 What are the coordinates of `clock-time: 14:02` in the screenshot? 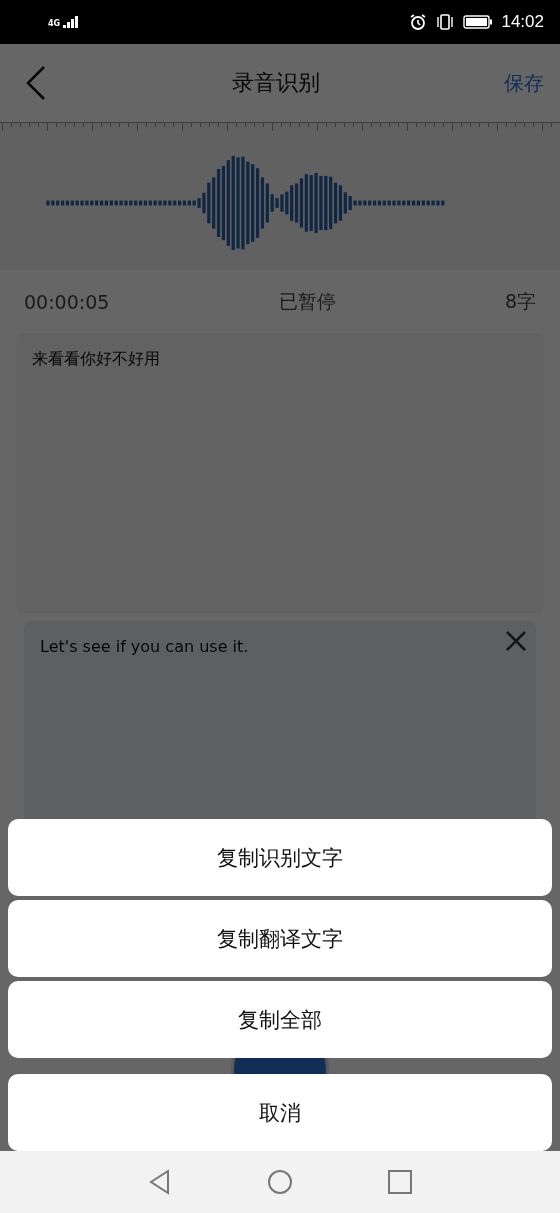 It's located at (522, 22).